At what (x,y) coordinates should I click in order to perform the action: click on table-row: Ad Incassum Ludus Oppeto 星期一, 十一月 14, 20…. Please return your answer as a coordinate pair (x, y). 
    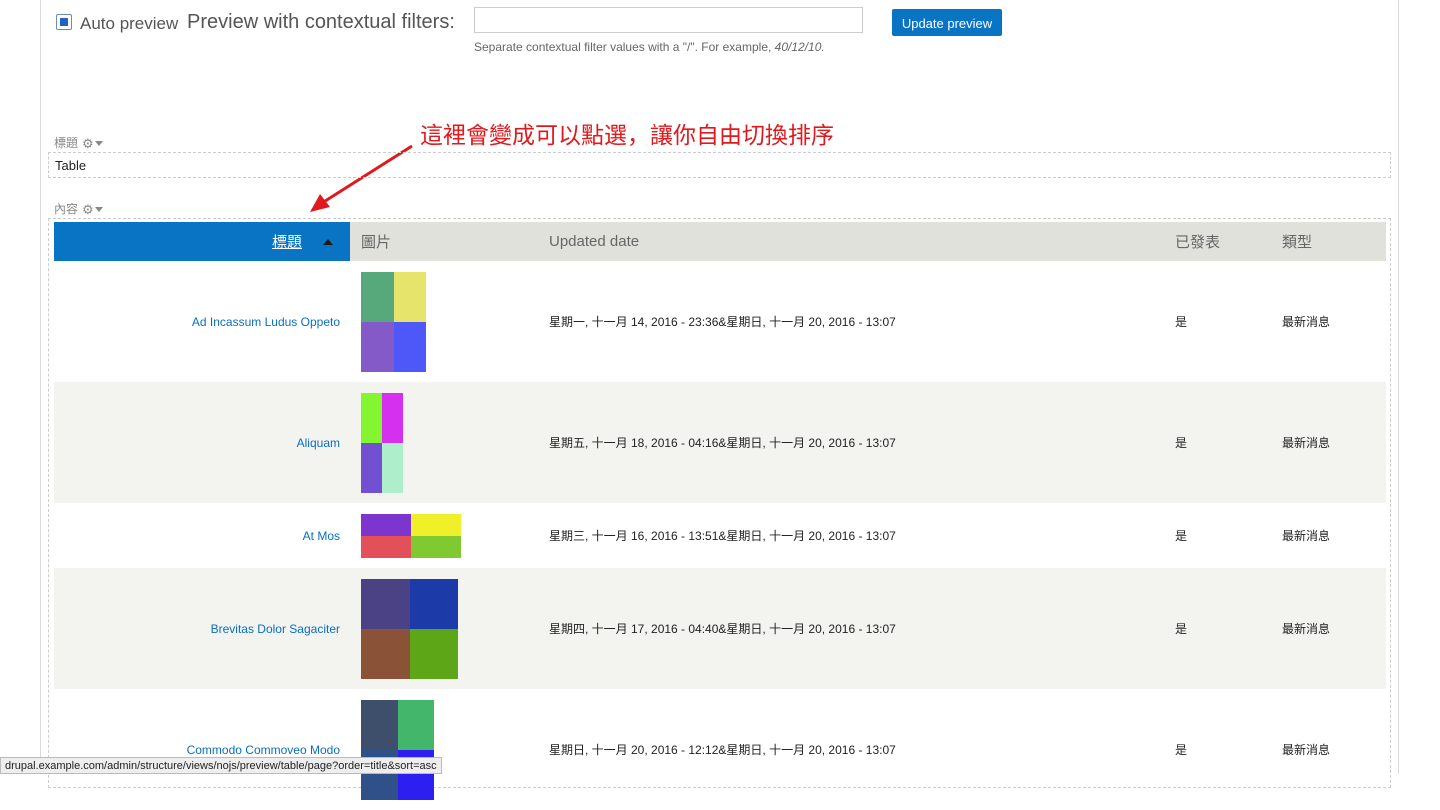
    Looking at the image, I should click on (720, 321).